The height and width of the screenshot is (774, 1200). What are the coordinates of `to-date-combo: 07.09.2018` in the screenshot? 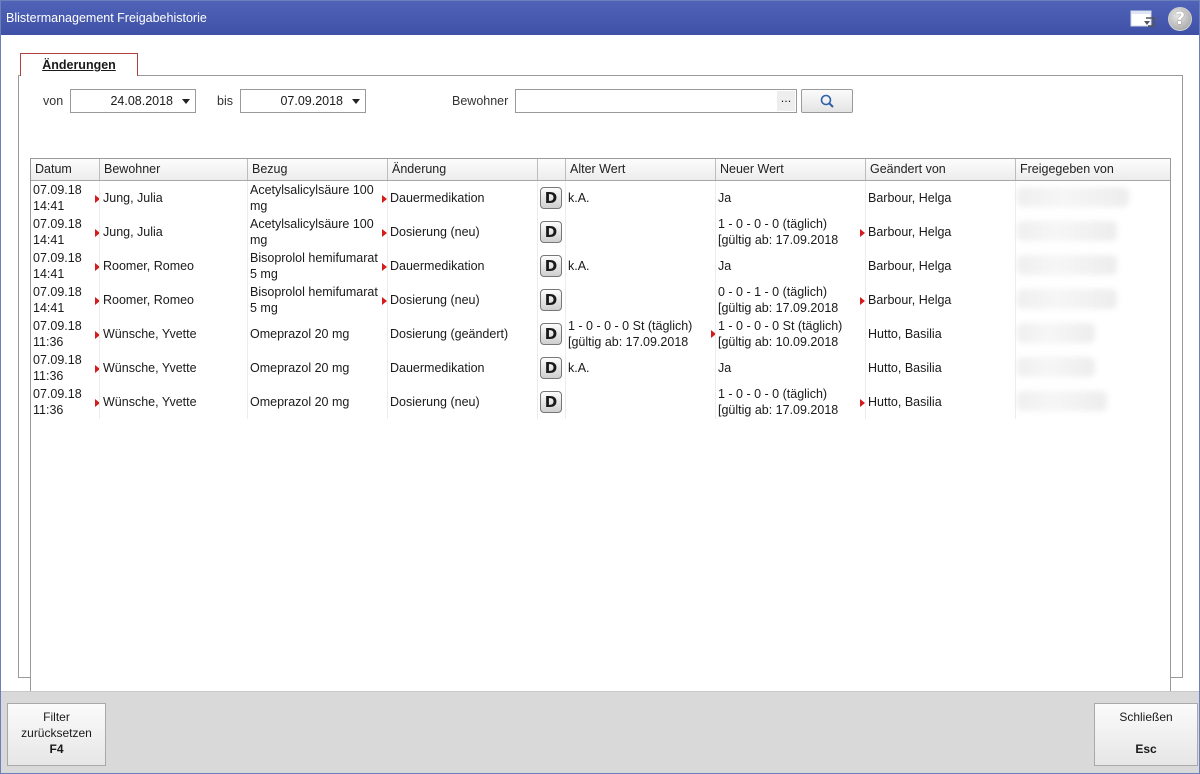 It's located at (303, 101).